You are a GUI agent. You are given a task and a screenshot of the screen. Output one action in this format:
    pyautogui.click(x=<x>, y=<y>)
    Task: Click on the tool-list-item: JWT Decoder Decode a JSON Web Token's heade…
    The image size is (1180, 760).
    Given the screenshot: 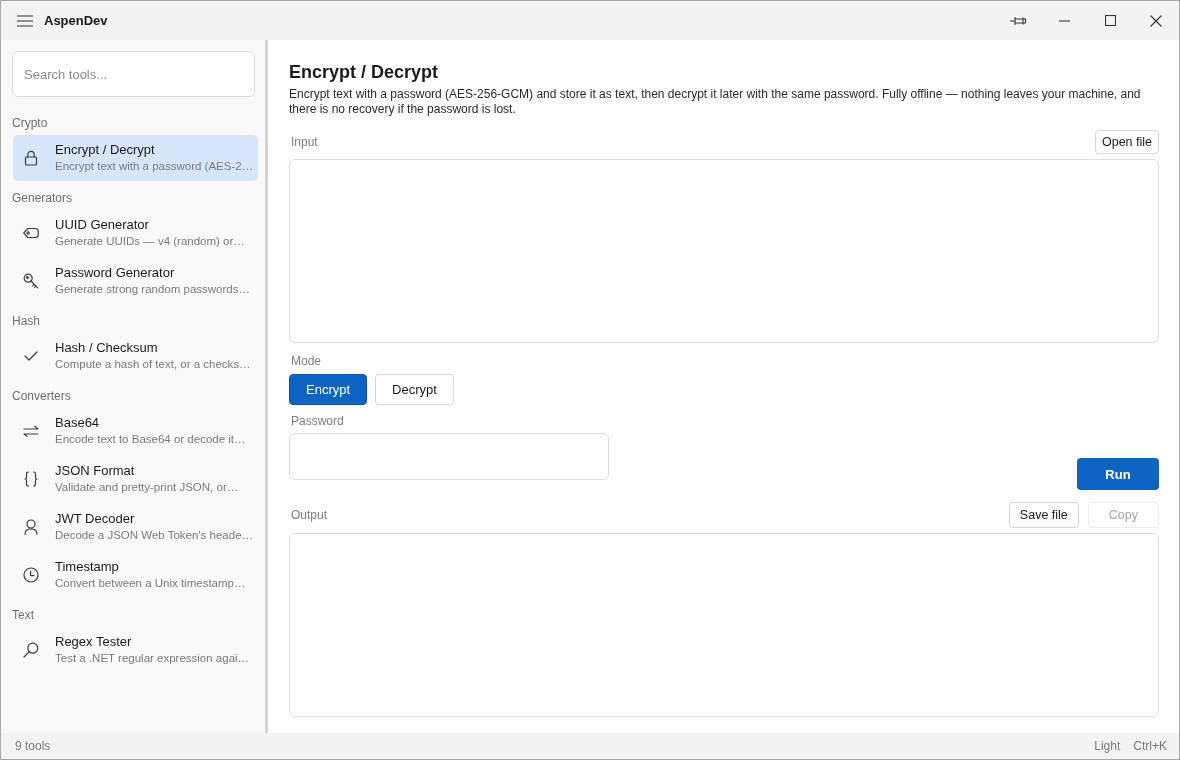 What is the action you would take?
    pyautogui.click(x=135, y=527)
    